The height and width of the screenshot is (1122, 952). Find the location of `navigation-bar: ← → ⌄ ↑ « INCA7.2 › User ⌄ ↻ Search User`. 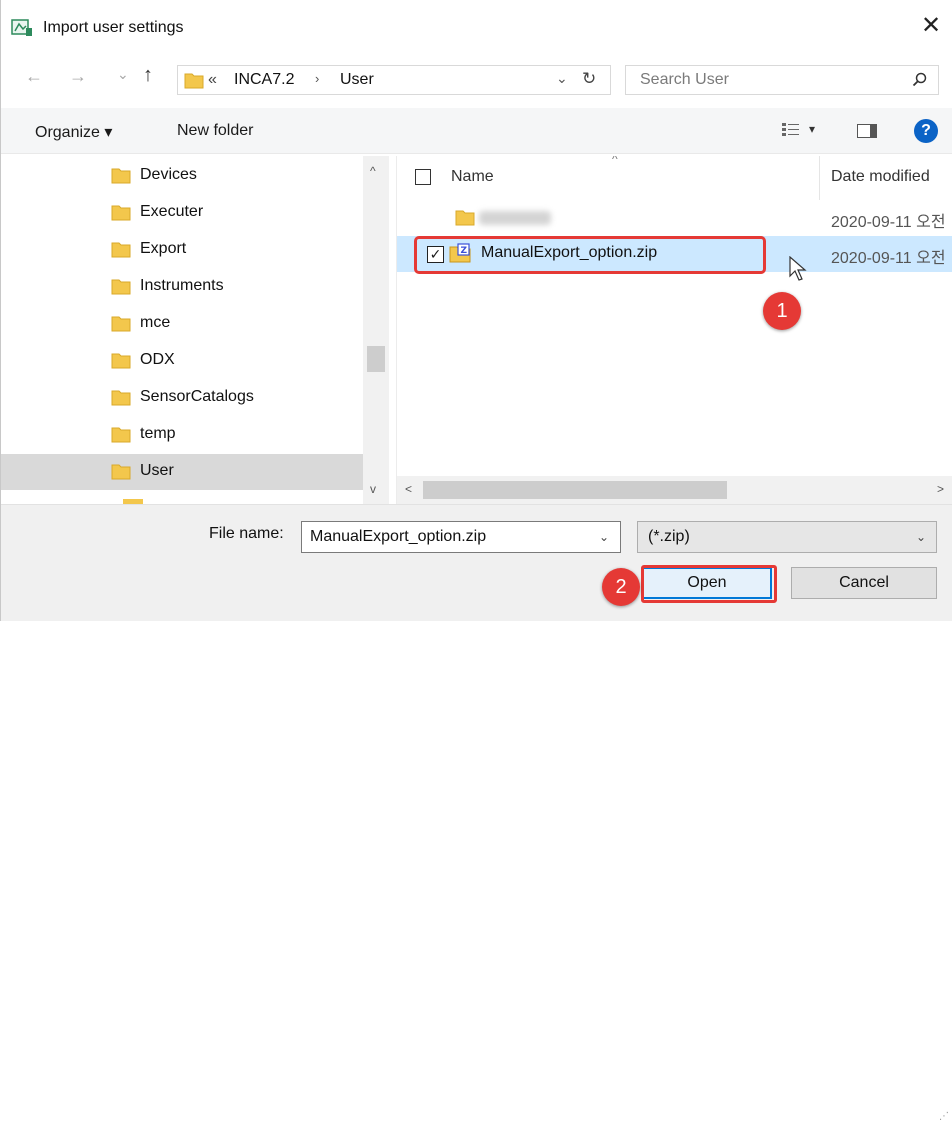

navigation-bar: ← → ⌄ ↑ « INCA7.2 › User ⌄ ↻ Search User is located at coordinates (476, 79).